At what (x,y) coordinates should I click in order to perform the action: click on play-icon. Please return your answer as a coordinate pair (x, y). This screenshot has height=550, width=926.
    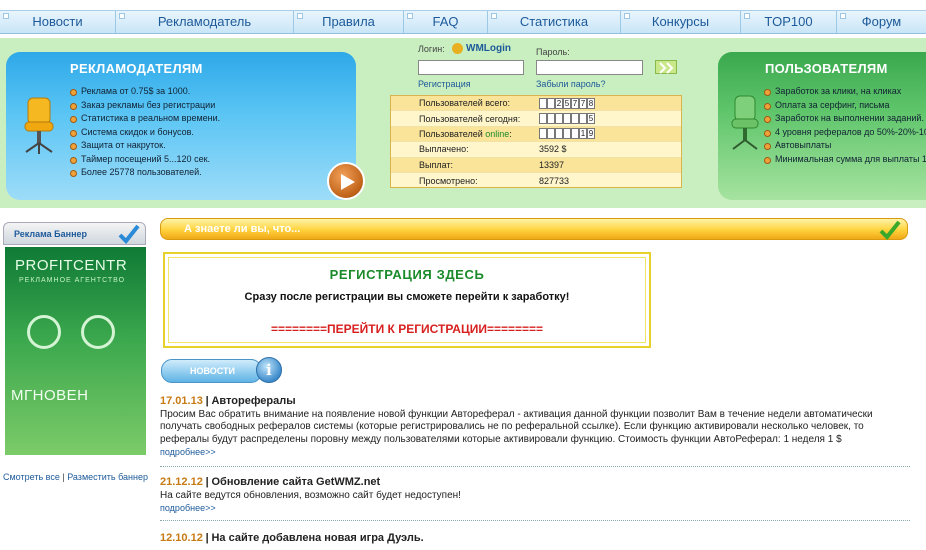
    Looking at the image, I should click on (348, 182).